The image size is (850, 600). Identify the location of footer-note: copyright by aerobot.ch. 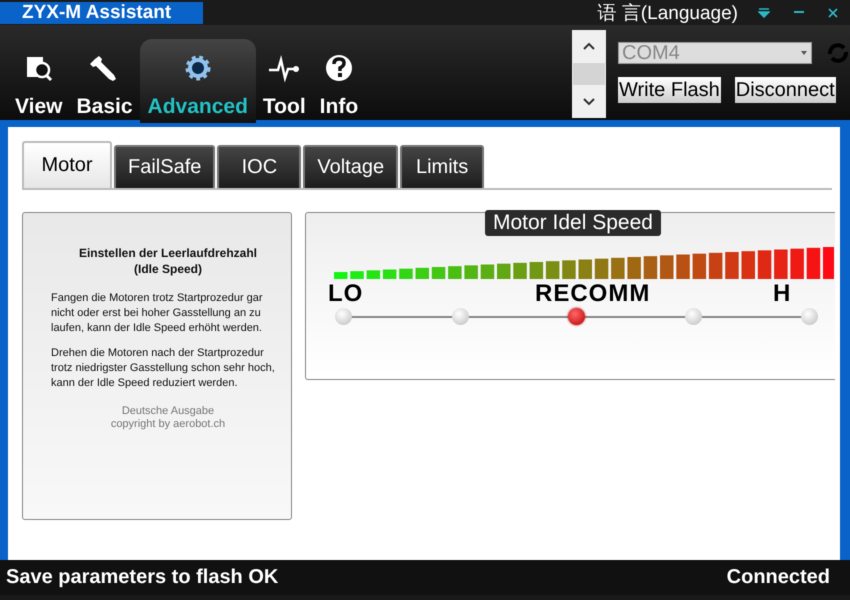
(168, 424).